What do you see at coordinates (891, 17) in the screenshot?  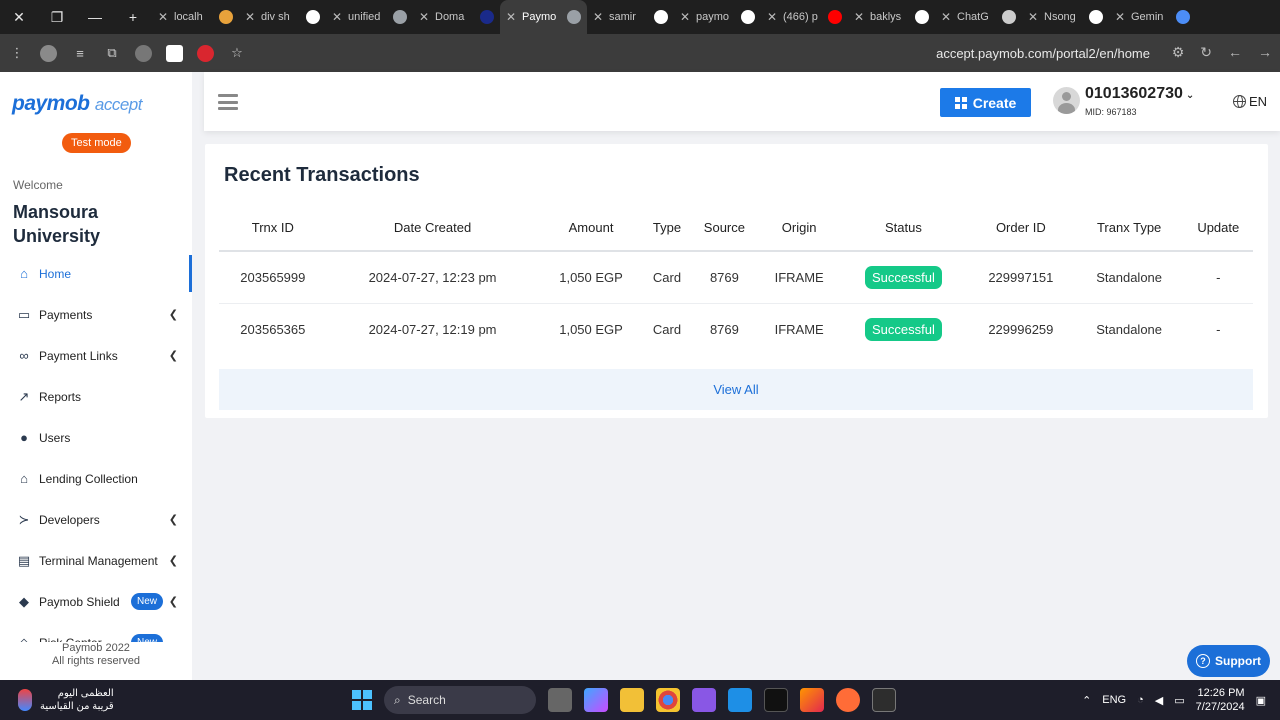 I see `browser-tab: ✕ baklys` at bounding box center [891, 17].